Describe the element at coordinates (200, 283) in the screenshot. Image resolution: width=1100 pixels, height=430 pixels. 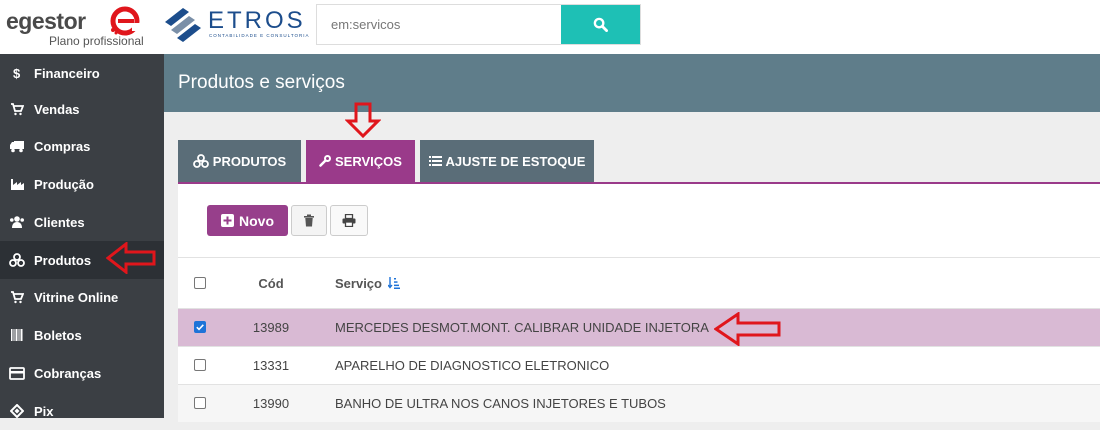
I see `select-all-checkbox` at that location.